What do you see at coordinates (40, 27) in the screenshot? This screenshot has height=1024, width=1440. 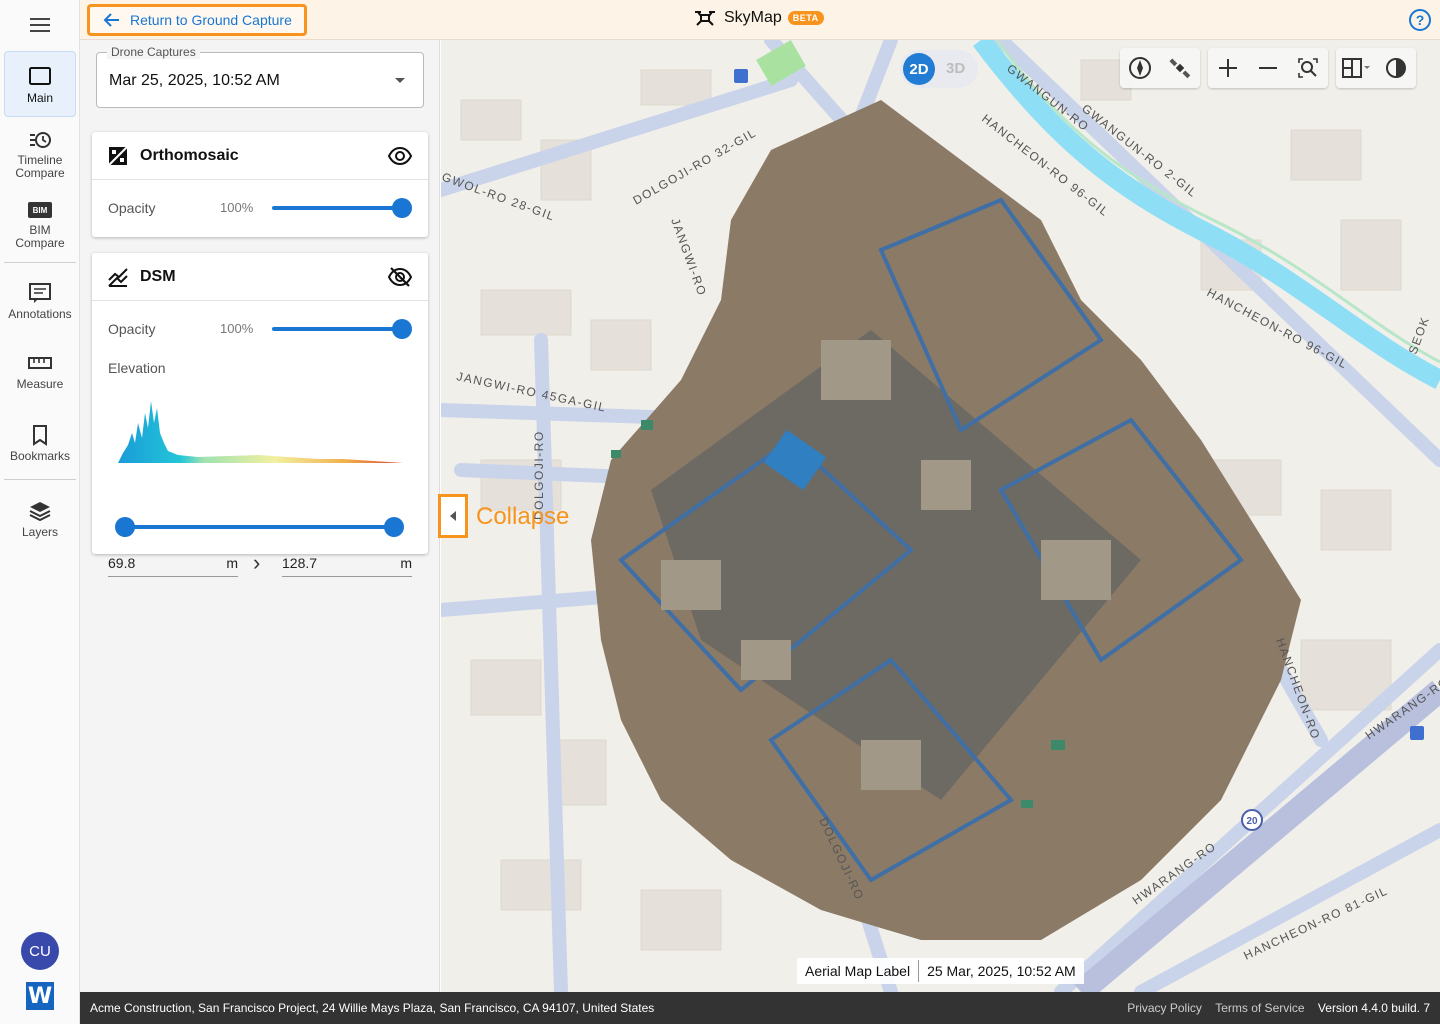 I see `menu-icon` at bounding box center [40, 27].